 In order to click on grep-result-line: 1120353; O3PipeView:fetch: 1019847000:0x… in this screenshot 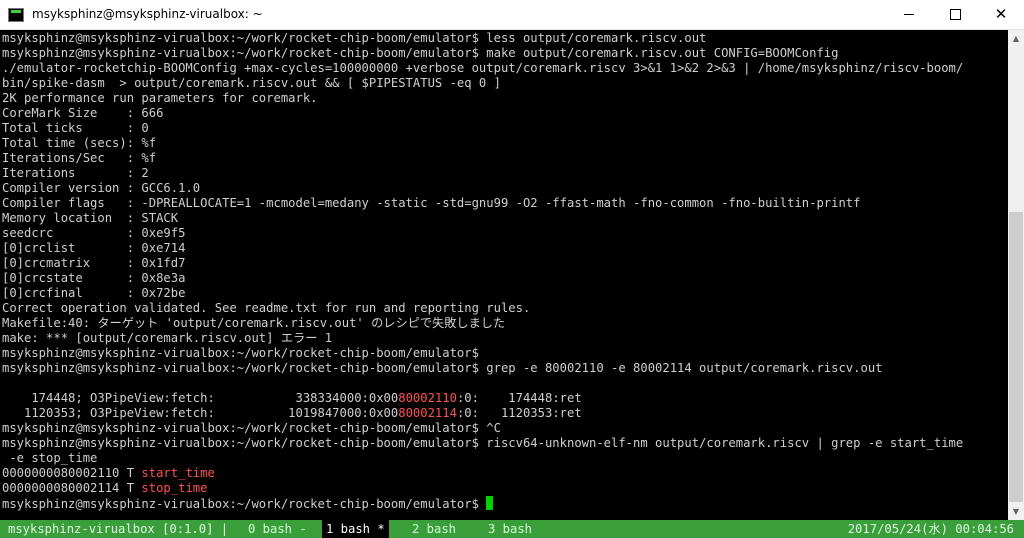, I will do `click(292, 413)`.